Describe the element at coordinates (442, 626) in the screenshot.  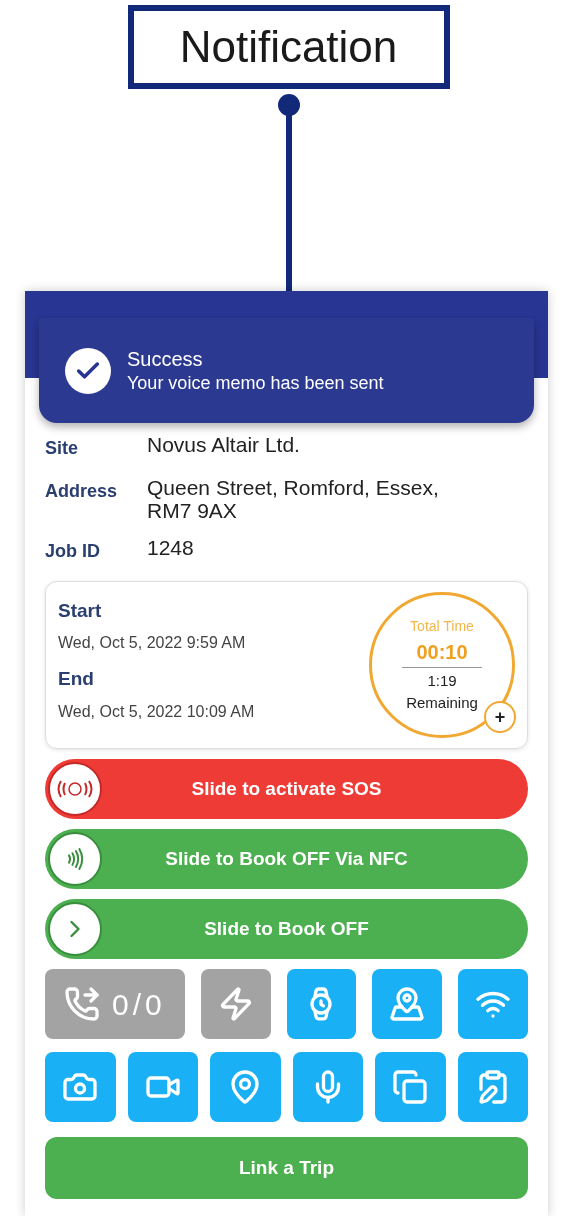
I see `timer-title: Total Time` at that location.